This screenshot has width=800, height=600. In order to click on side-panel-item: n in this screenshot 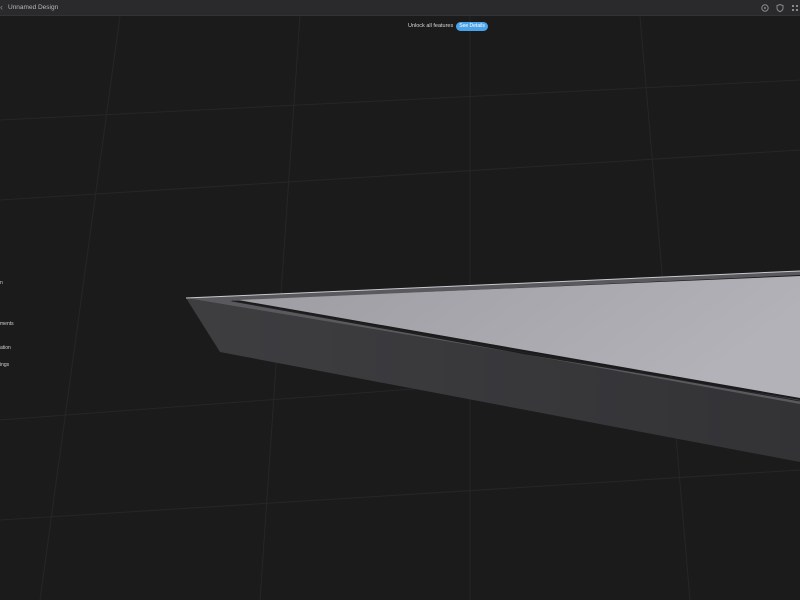, I will do `click(7, 283)`.